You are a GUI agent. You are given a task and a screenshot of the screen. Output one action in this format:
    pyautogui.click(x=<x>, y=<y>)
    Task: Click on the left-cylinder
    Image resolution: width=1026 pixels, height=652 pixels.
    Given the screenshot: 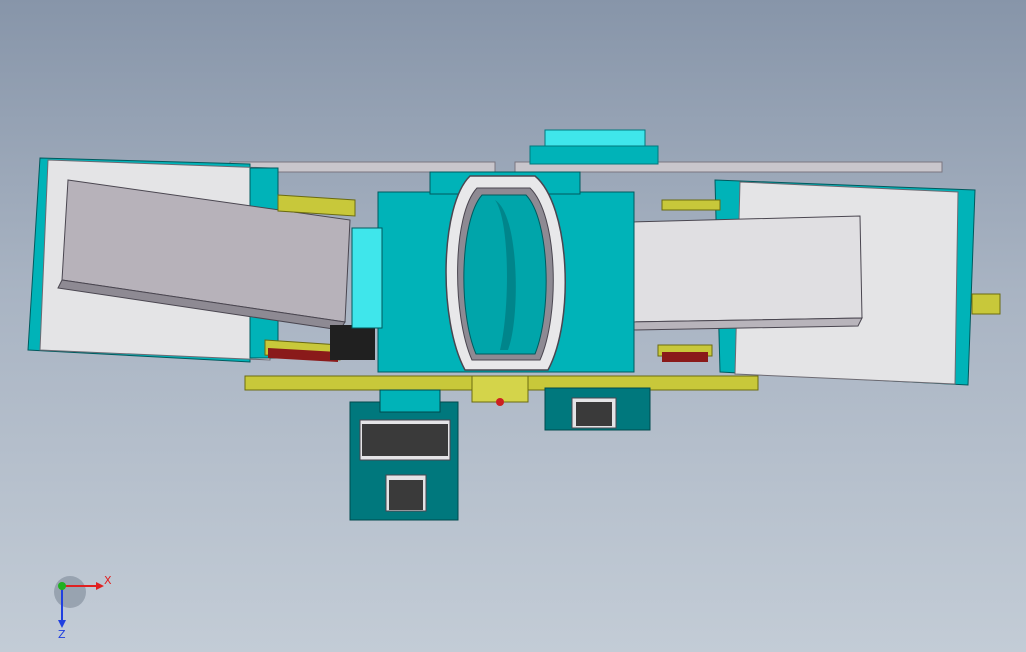 What is the action you would take?
    pyautogui.click(x=367, y=278)
    